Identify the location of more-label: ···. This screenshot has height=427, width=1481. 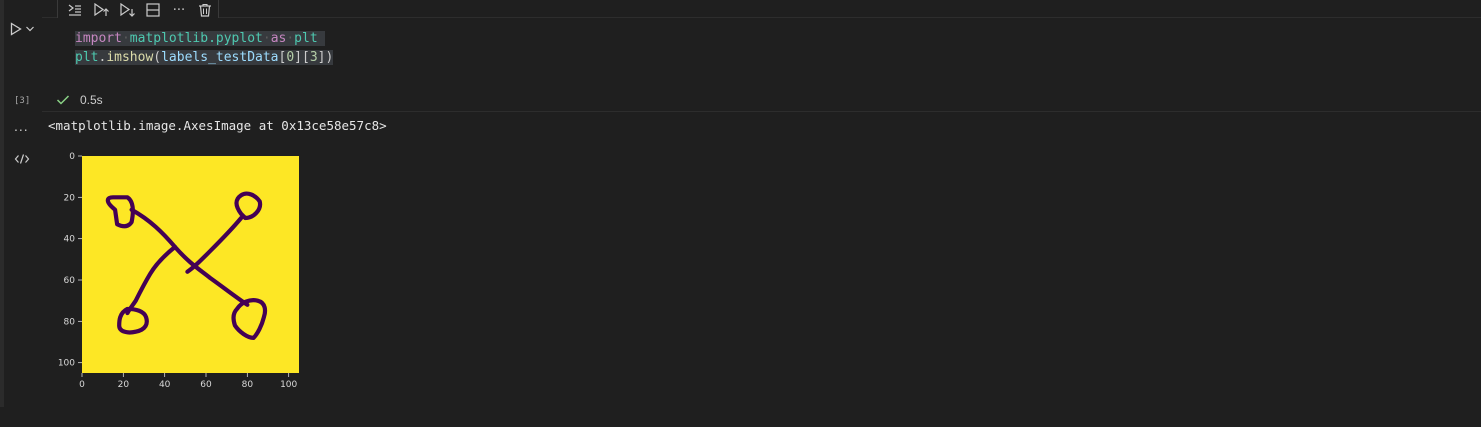
(179, 10).